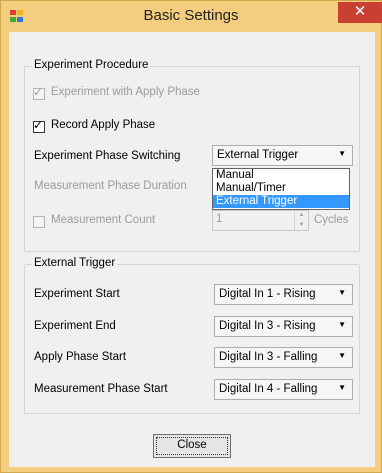  Describe the element at coordinates (268, 389) in the screenshot. I see `selected-value: Digital In 4 - Falling` at that location.